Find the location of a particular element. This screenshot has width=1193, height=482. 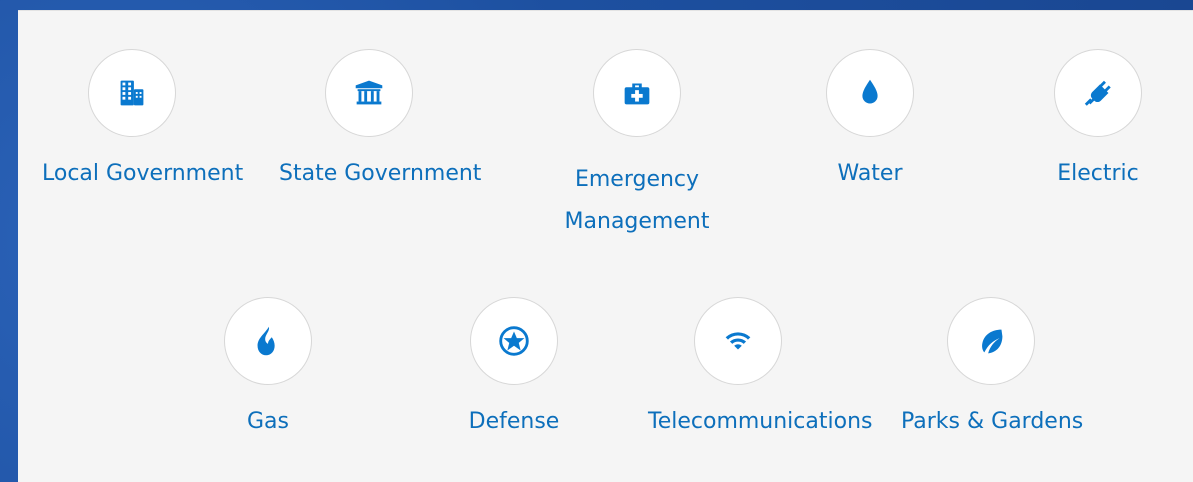

medical-kit-icon is located at coordinates (637, 94).